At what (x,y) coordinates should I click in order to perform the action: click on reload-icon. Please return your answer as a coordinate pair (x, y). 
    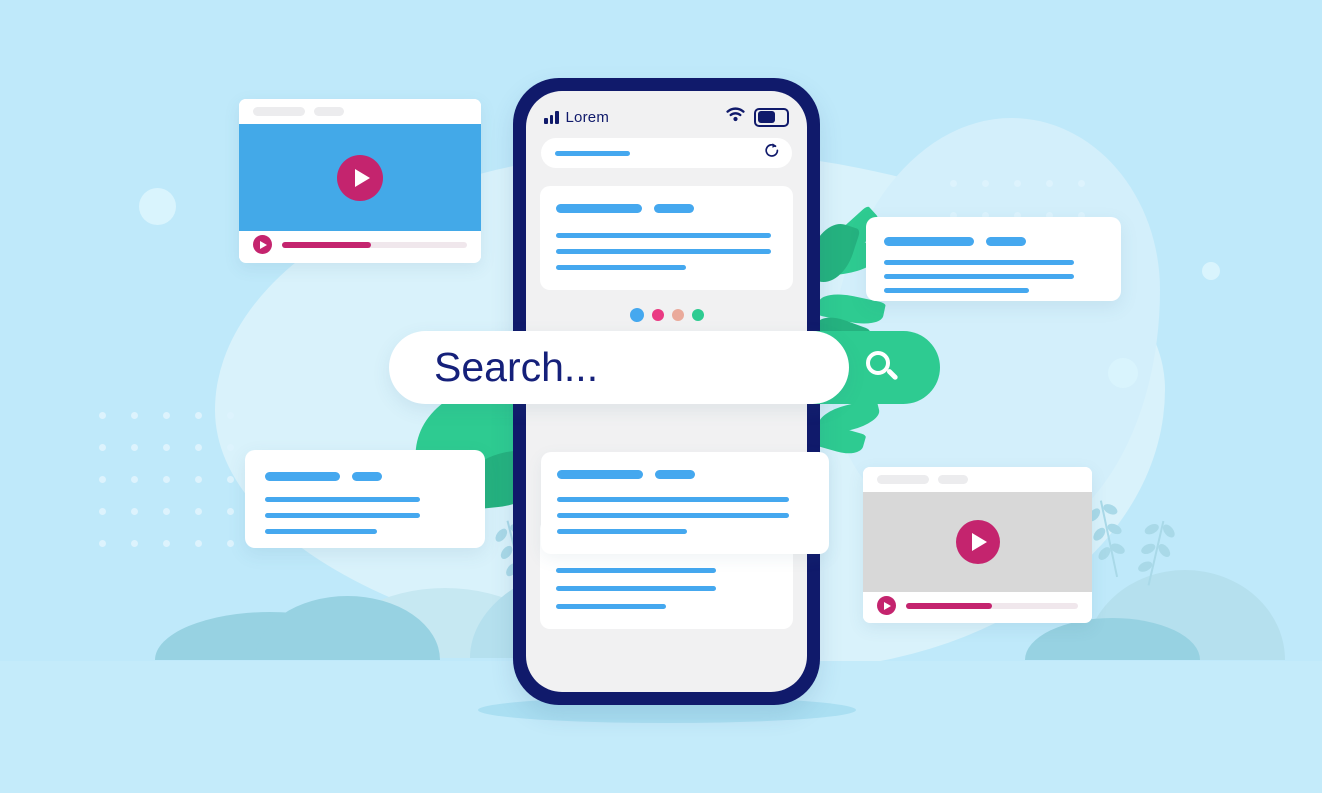
    Looking at the image, I should click on (772, 153).